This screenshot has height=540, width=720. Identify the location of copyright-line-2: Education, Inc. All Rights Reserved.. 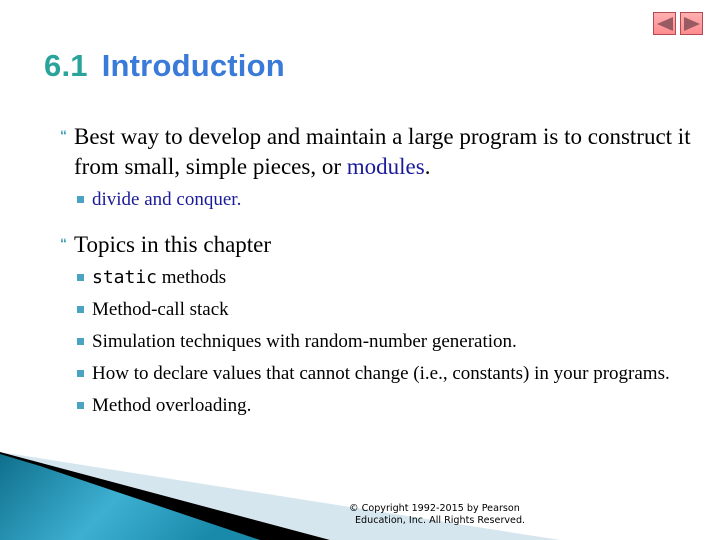
(440, 520).